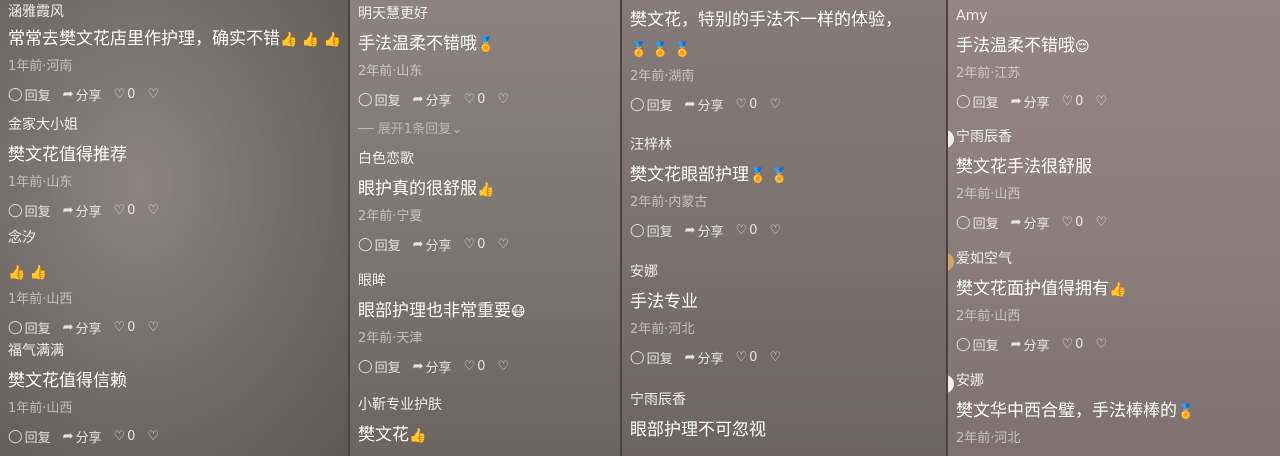 The width and height of the screenshot is (1280, 456). Describe the element at coordinates (485, 159) in the screenshot. I see `comment-username: 白色恋歌` at that location.